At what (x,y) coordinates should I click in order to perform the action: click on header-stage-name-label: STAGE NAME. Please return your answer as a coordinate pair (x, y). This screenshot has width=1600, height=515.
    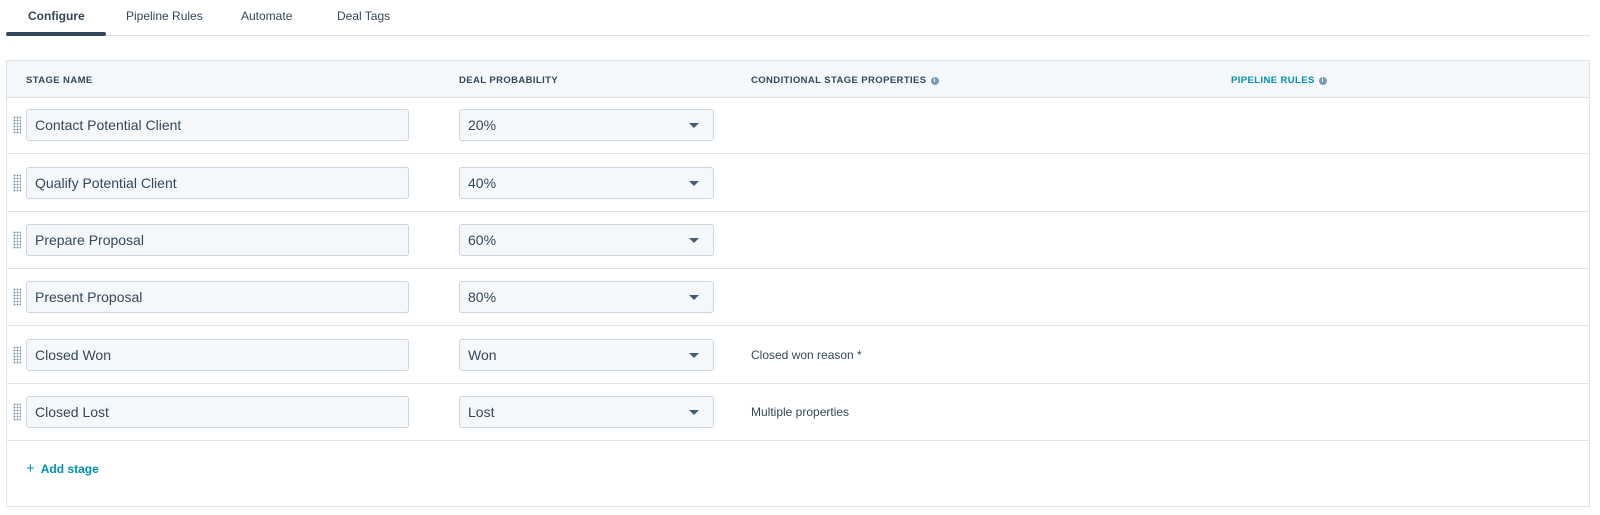
    Looking at the image, I should click on (59, 80).